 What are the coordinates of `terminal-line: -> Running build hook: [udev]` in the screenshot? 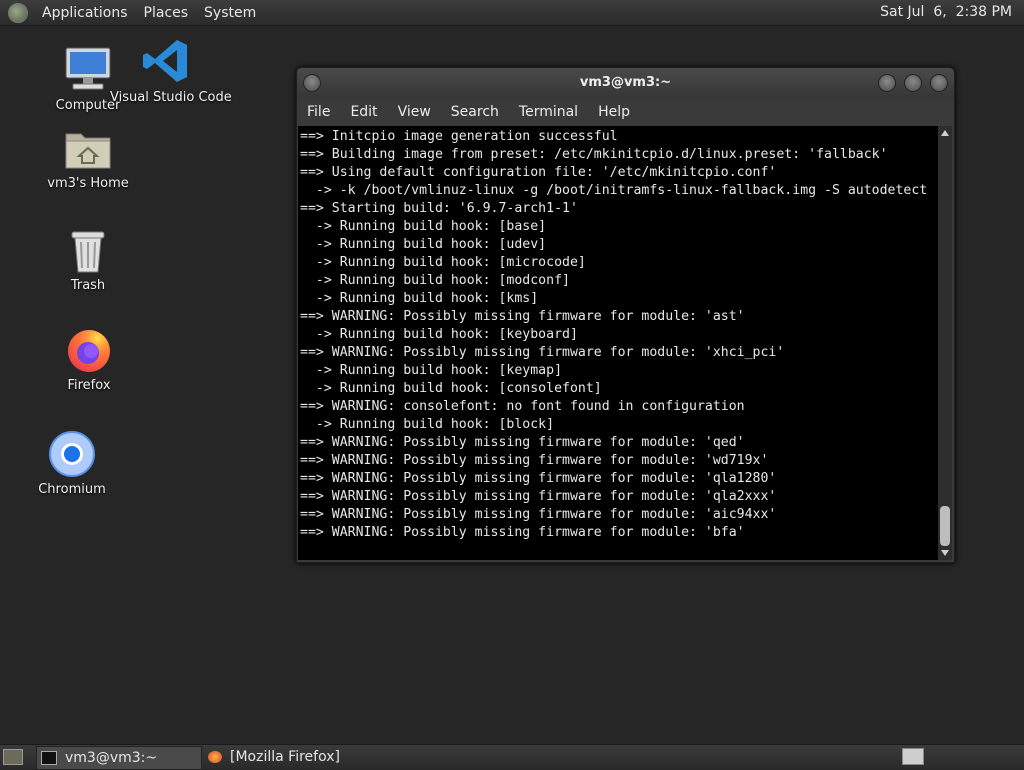 It's located at (423, 244).